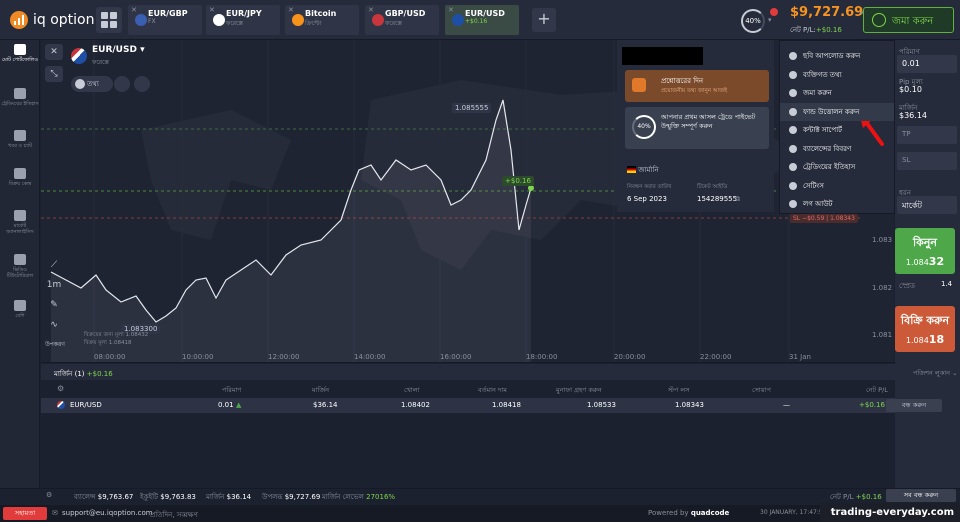 Image resolution: width=960 pixels, height=522 pixels. What do you see at coordinates (54, 265) in the screenshot?
I see `chart-type-icon: ⟋` at bounding box center [54, 265].